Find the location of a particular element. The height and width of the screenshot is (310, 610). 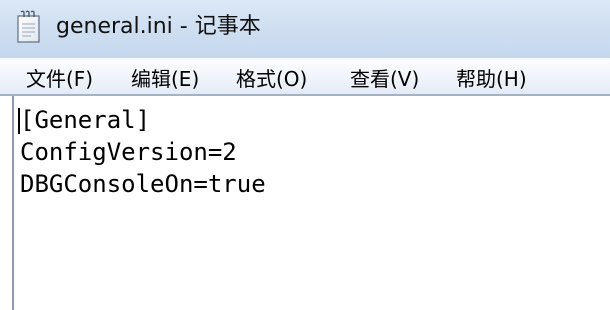

window-title: general.ini - 记事本 is located at coordinates (158, 26).